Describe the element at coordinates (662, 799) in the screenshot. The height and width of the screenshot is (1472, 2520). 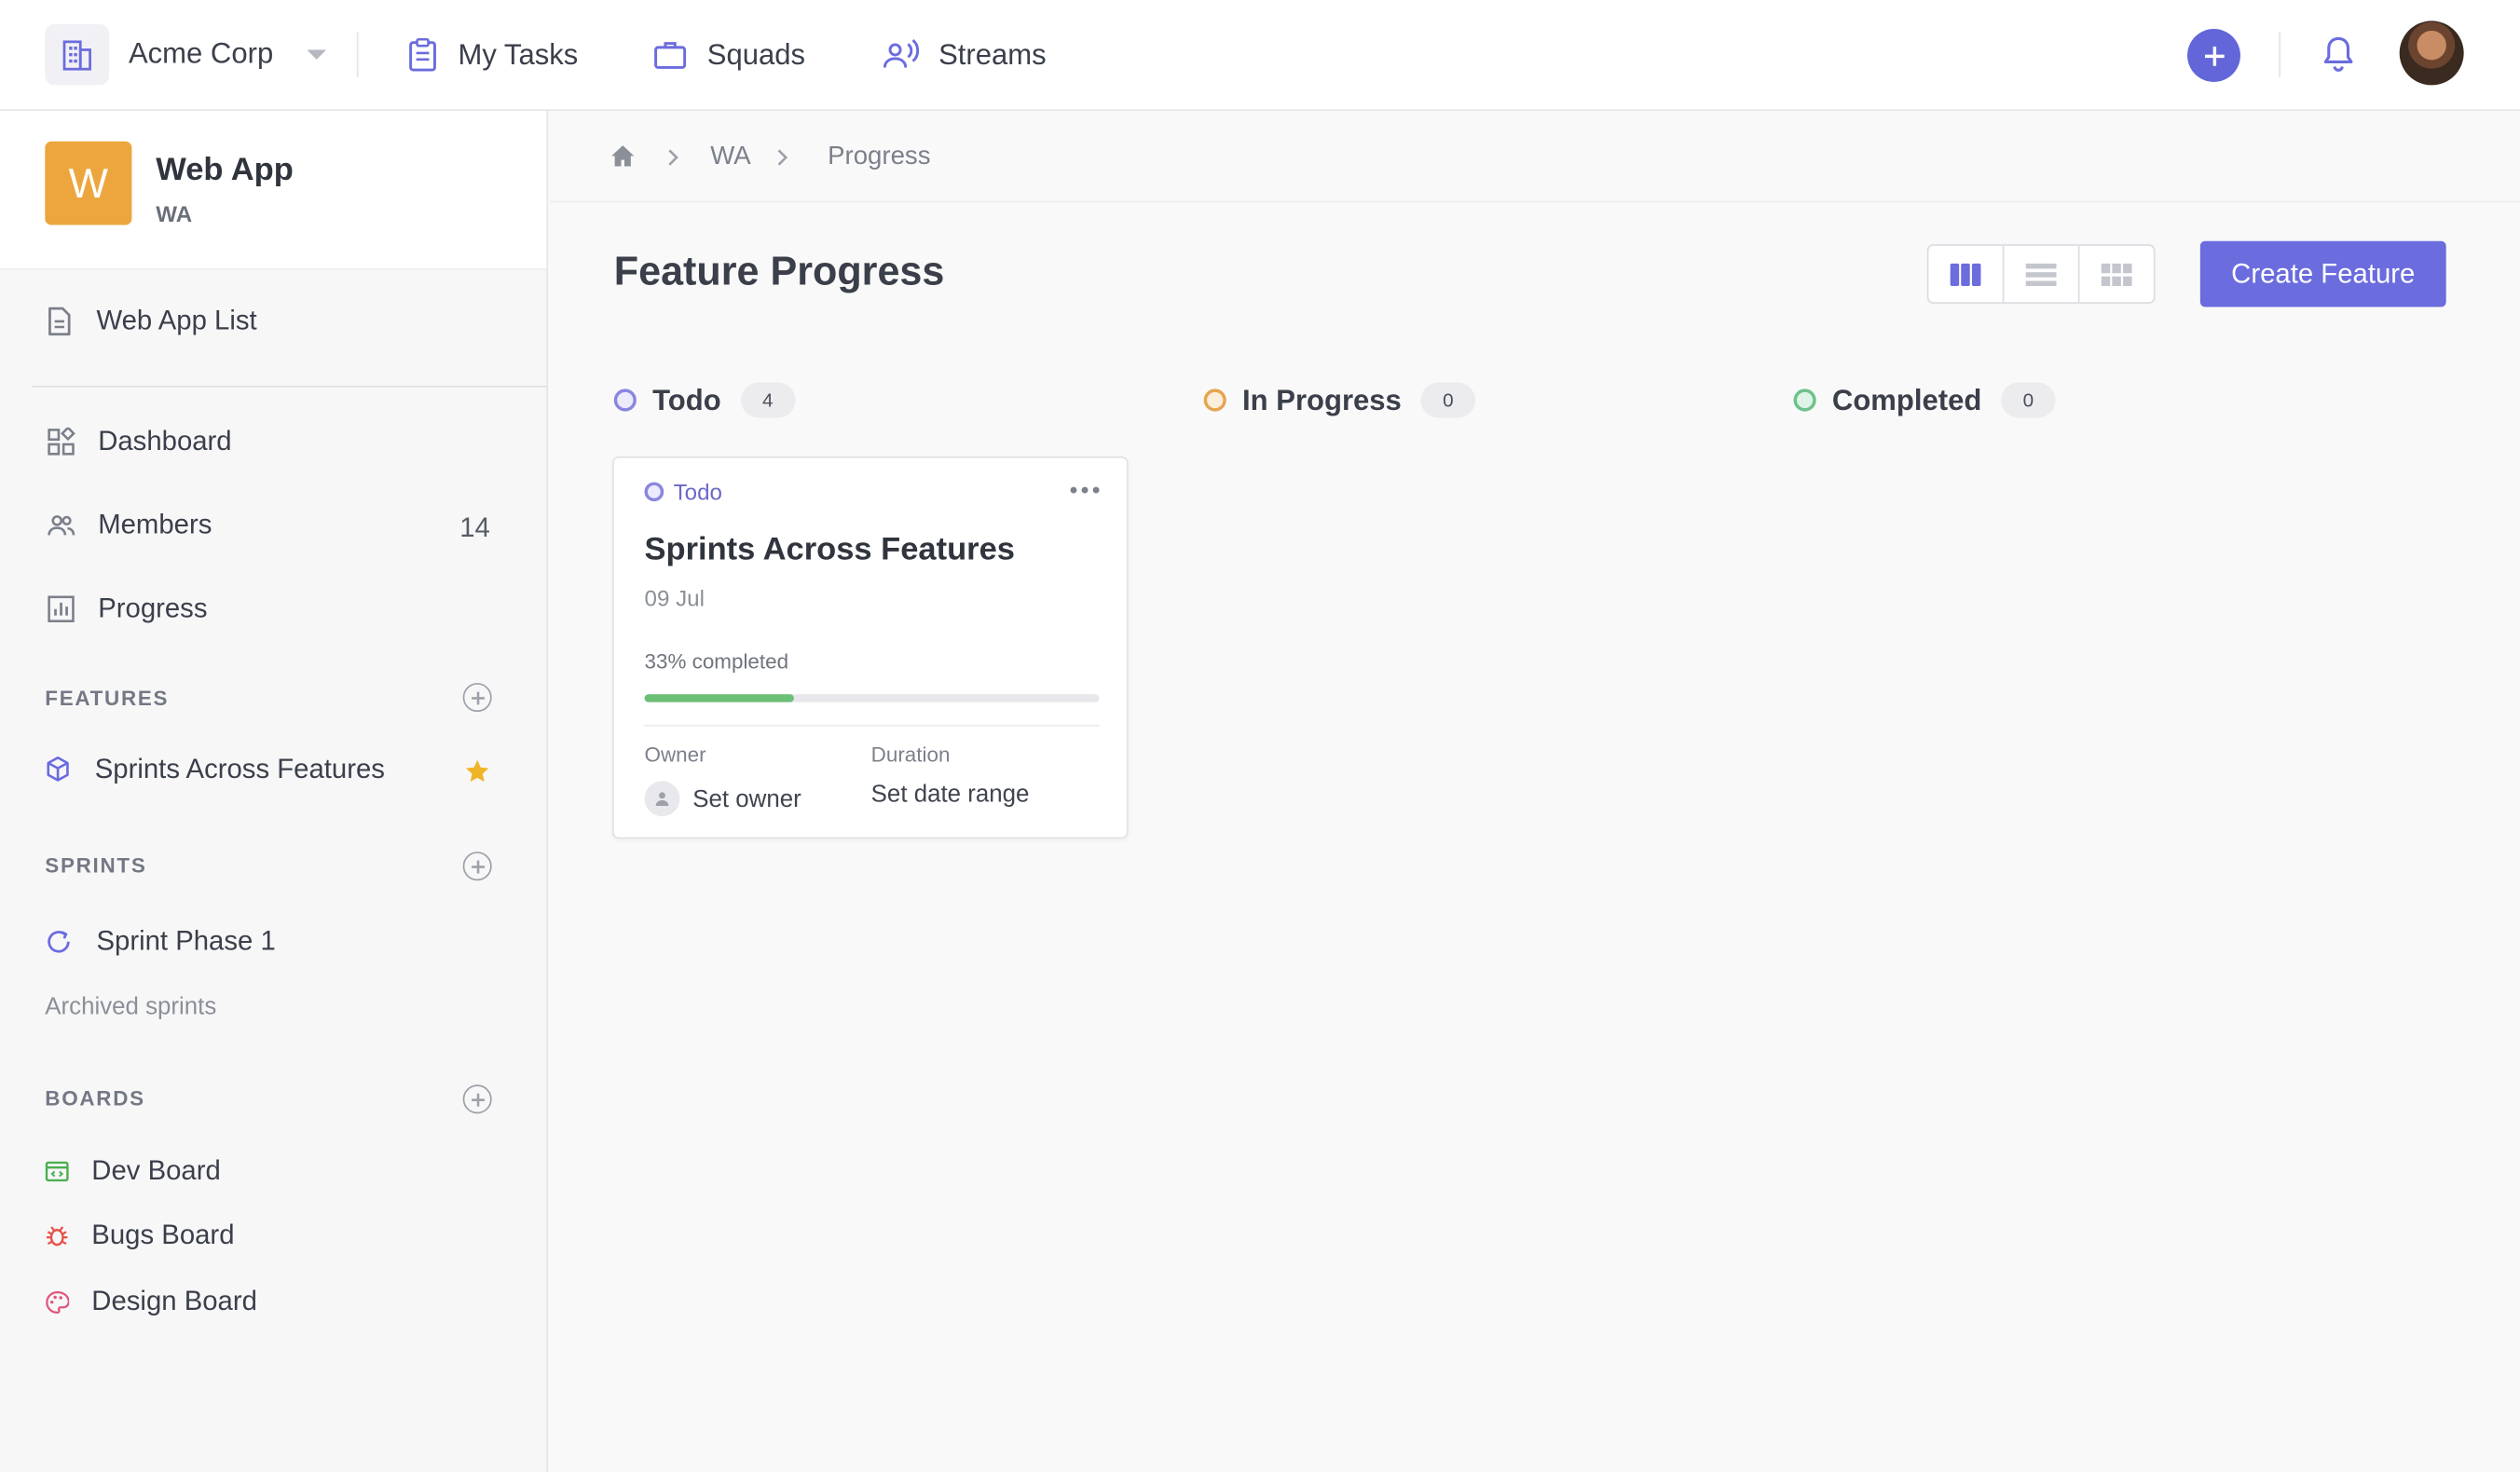
I see `user-icon` at that location.